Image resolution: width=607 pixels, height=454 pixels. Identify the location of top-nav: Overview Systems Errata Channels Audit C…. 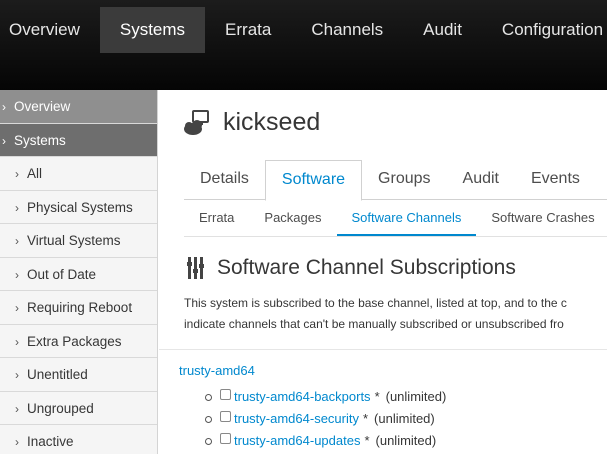
(303, 30).